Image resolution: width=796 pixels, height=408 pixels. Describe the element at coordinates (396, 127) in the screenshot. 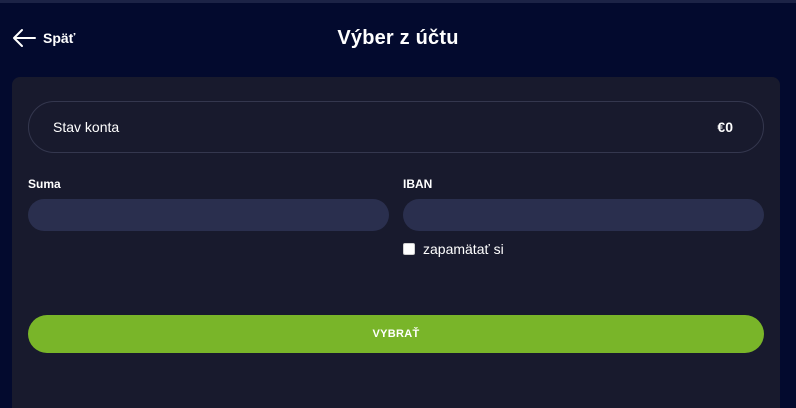

I see `balance-box: Stav konta €0` at that location.